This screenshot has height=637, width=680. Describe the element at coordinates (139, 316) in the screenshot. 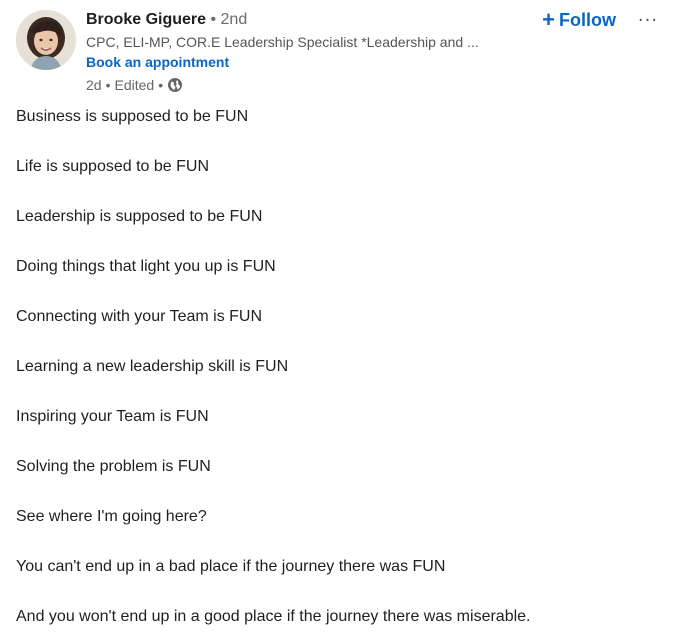

I see `post-text-line: Connecting with your Team is FUN` at that location.